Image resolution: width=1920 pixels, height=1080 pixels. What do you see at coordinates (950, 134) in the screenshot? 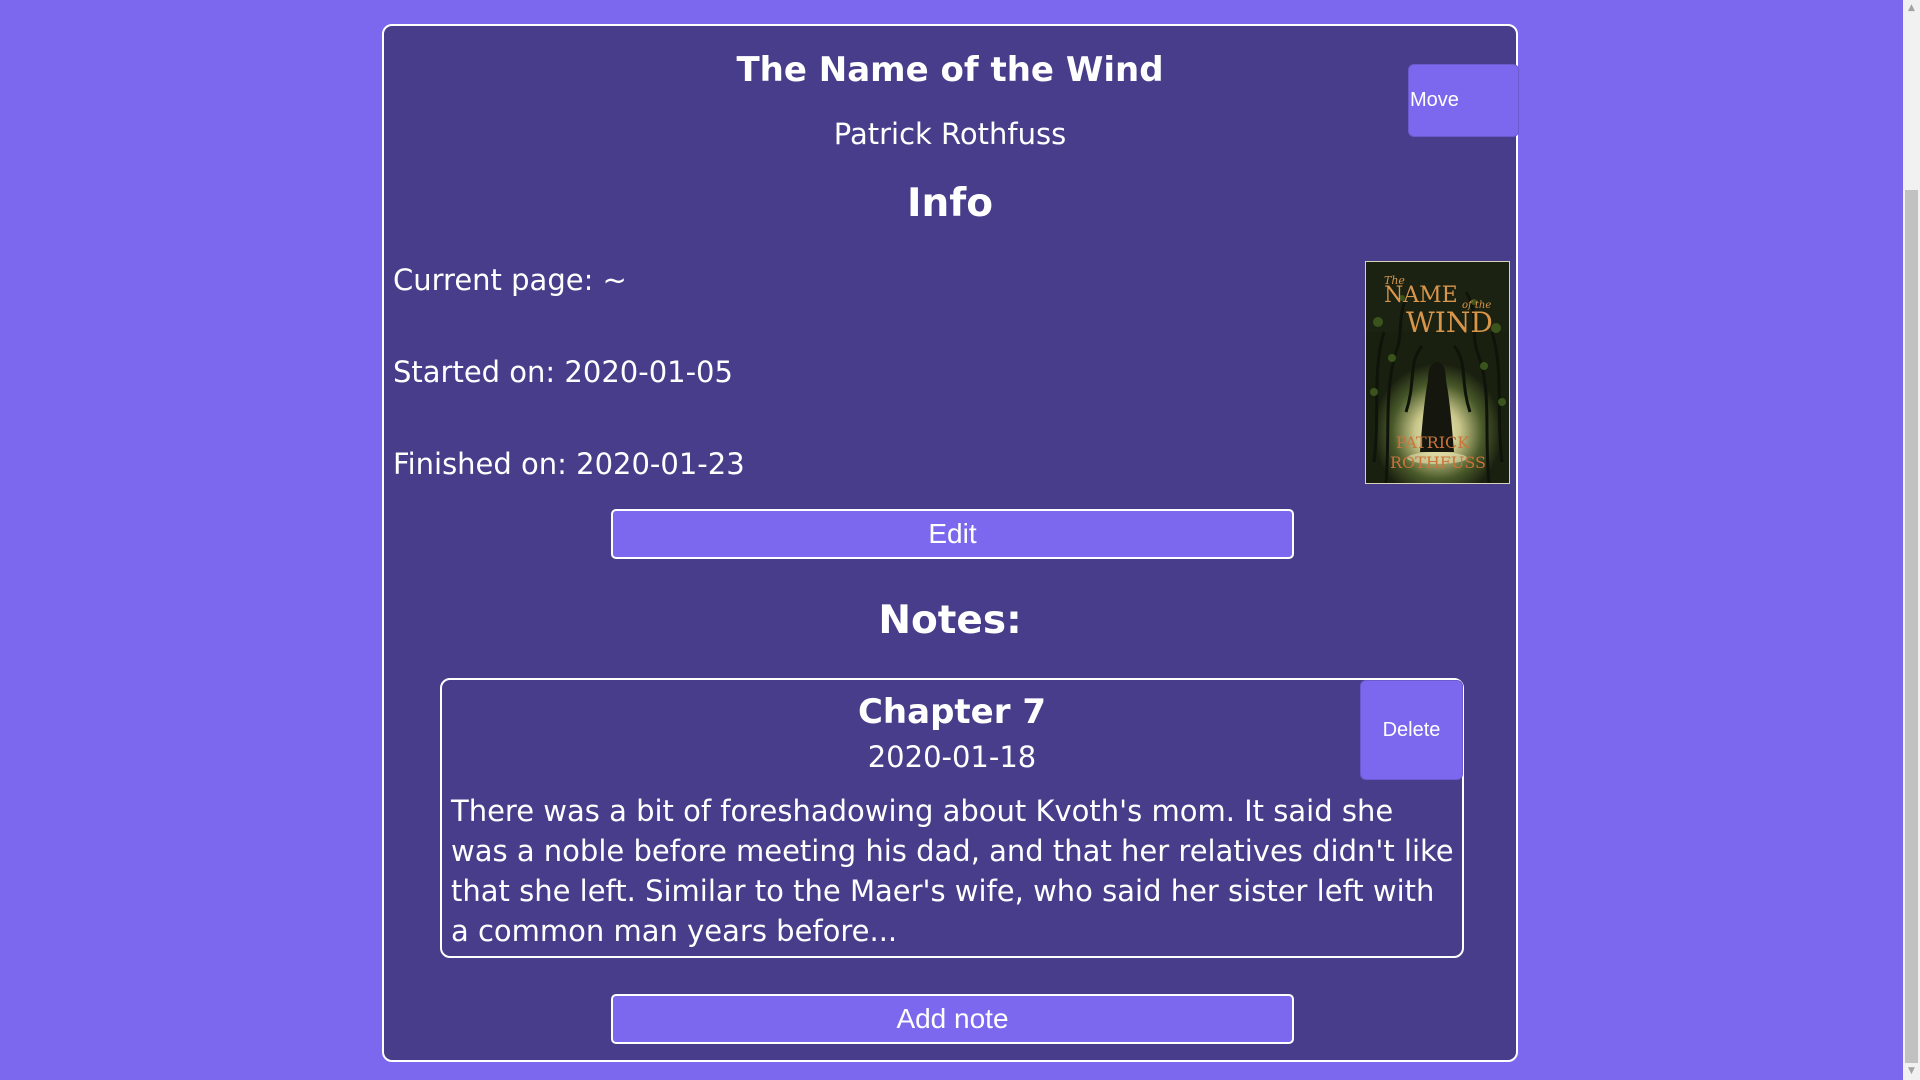
I see `book-author: Patrick Rothfuss` at bounding box center [950, 134].